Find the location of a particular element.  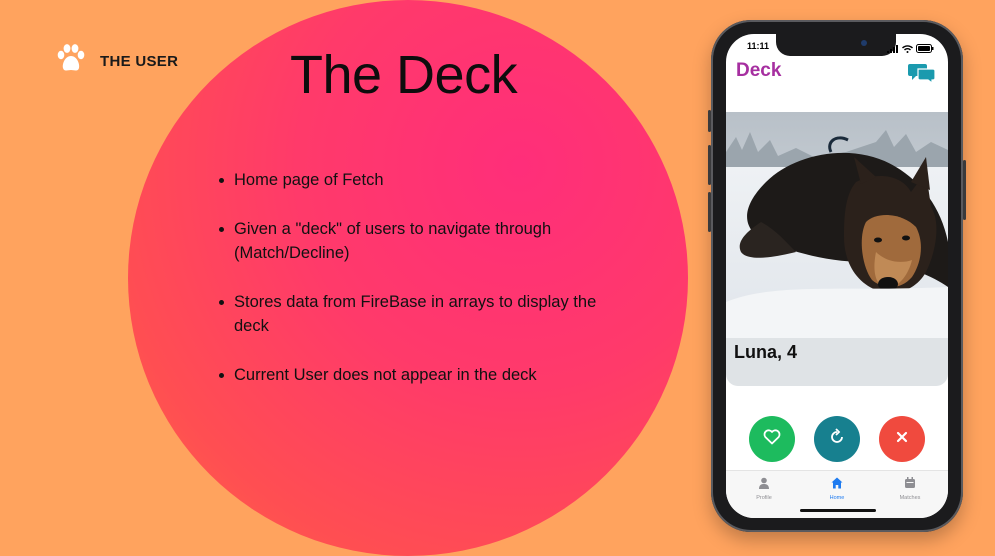

matches-icon is located at coordinates (910, 484).